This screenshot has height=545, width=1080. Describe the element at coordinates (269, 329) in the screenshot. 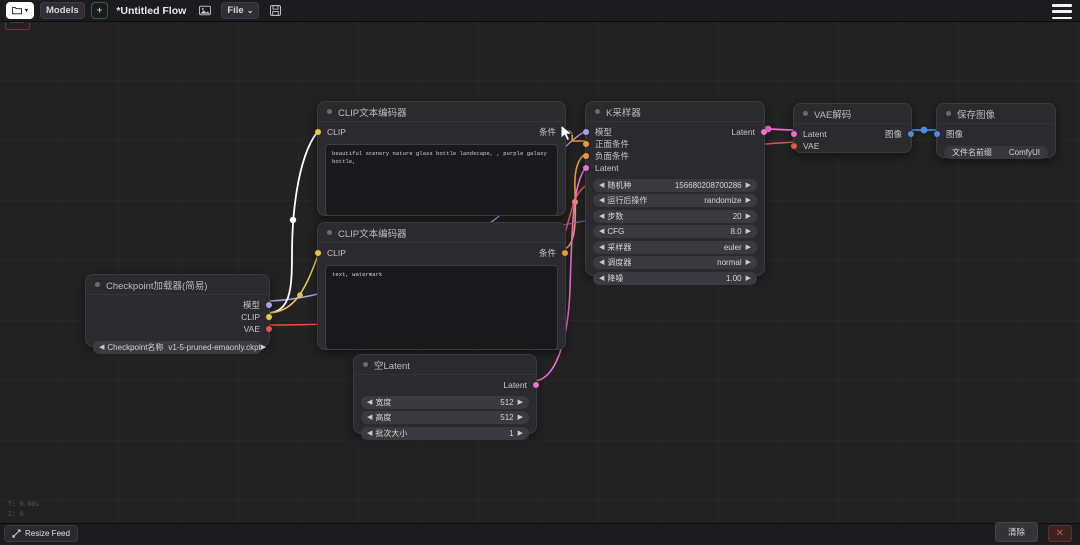

I see `output-slot-vae` at that location.